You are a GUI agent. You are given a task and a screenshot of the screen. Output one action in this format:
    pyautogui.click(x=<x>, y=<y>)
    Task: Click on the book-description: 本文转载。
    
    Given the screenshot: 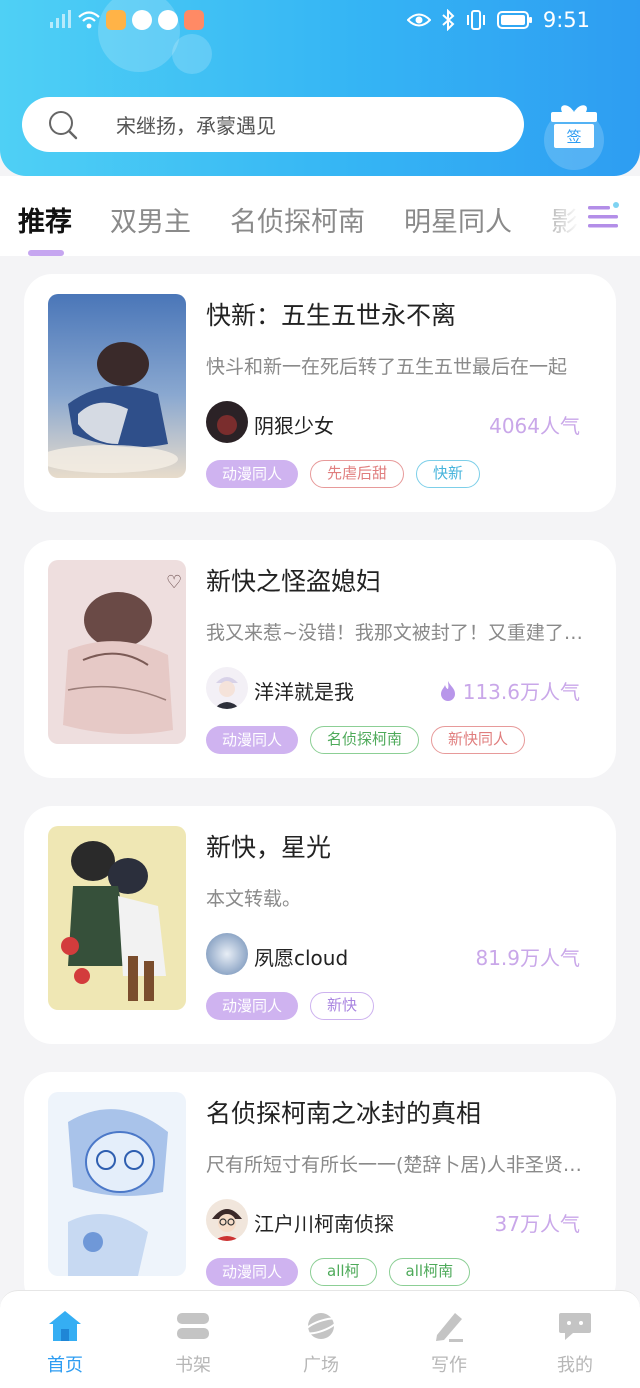 What is the action you would take?
    pyautogui.click(x=254, y=899)
    